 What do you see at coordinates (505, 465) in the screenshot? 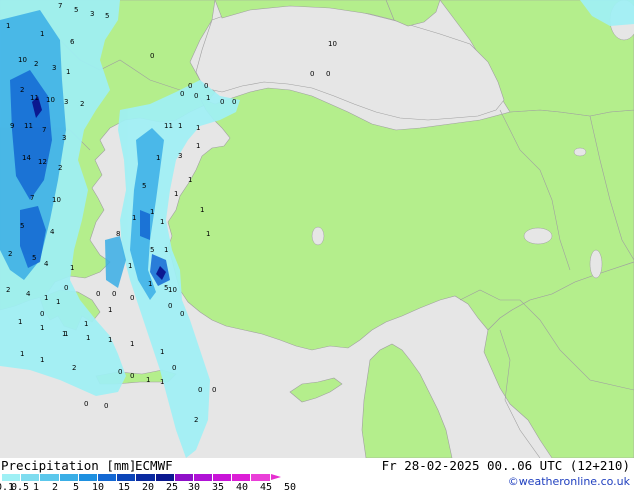
I see `valid-time: Fr 28-02-2025 00..06 UTC (12+210)` at bounding box center [505, 465].